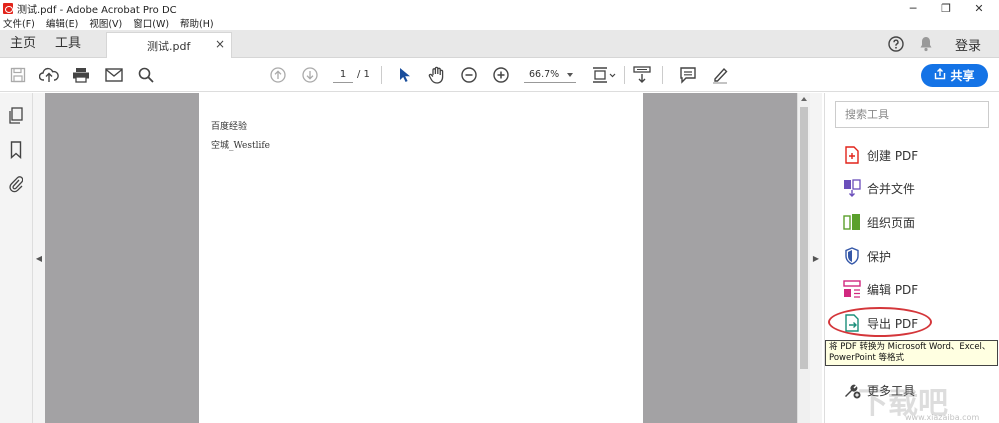  I want to click on tool-combine-files: 合并文件, so click(879, 188).